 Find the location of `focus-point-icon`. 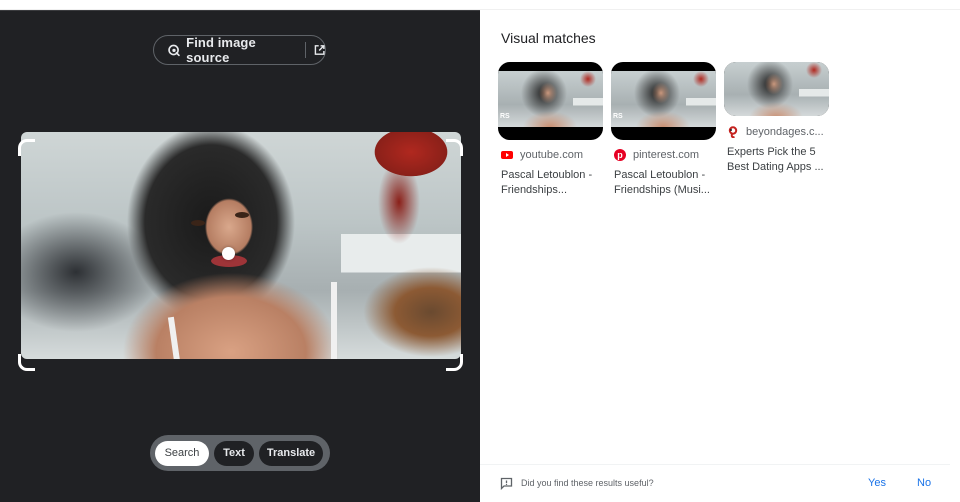

focus-point-icon is located at coordinates (228, 253).